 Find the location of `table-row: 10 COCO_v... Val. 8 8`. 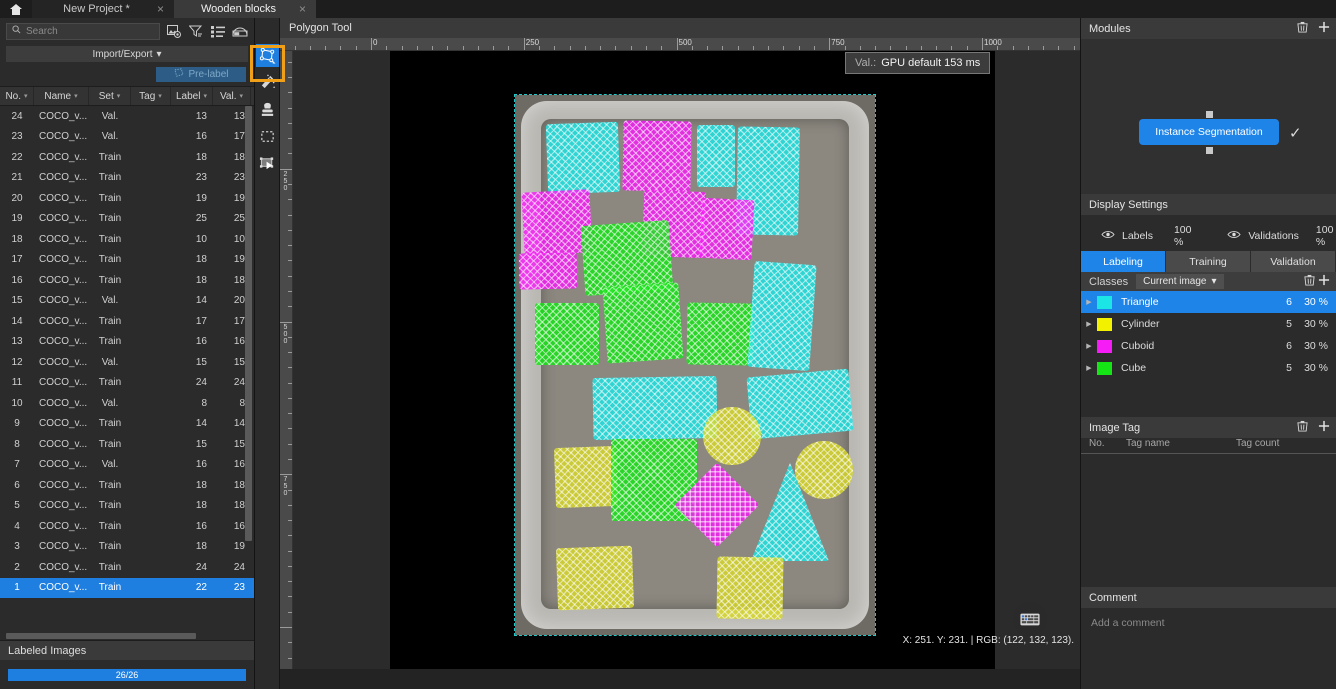

table-row: 10 COCO_v... Val. 8 8 is located at coordinates (127, 403).